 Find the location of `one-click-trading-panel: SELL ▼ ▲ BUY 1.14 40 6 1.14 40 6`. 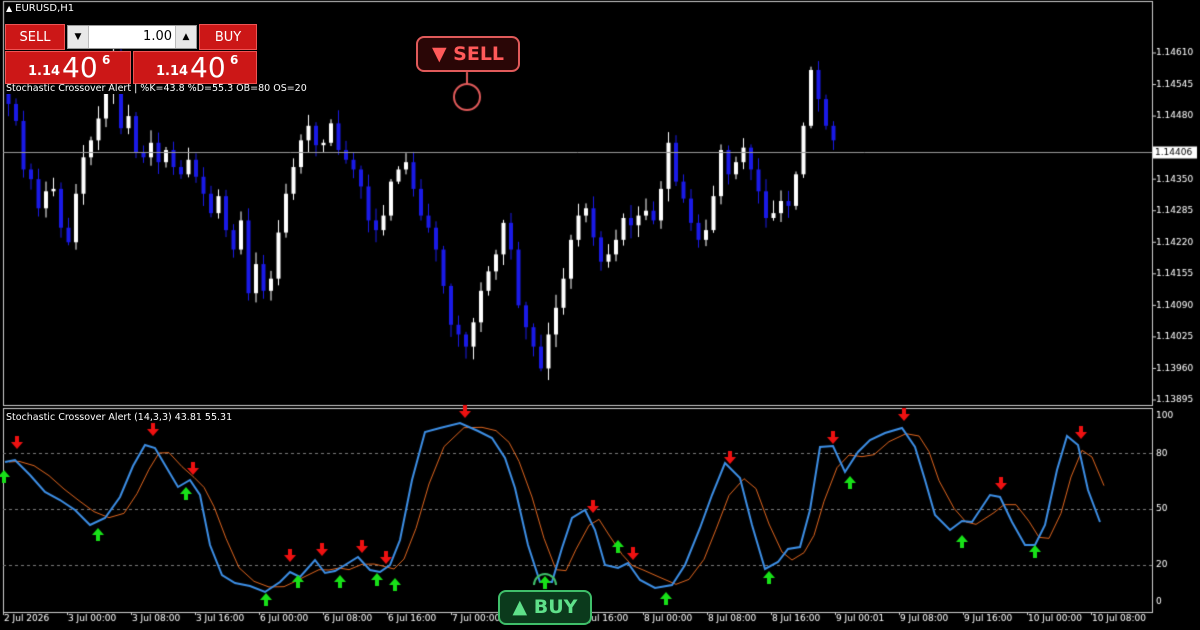

one-click-trading-panel: SELL ▼ ▲ BUY 1.14 40 6 1.14 40 6 is located at coordinates (131, 54).